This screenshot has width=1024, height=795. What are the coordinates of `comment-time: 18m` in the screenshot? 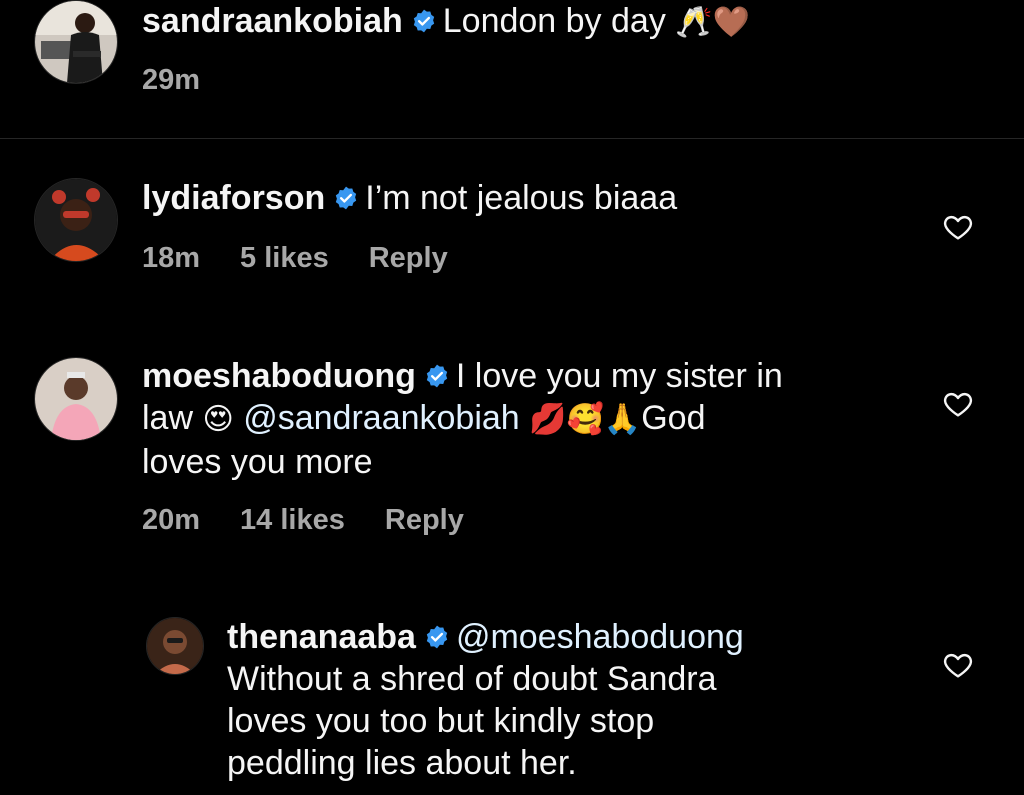 It's located at (171, 258).